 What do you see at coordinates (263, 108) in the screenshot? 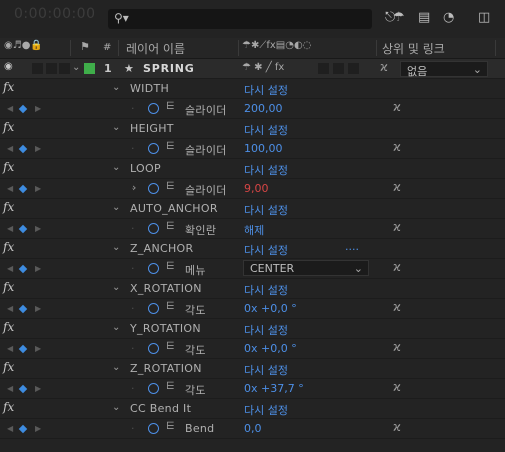
I see `effect-value: 200,00` at bounding box center [263, 108].